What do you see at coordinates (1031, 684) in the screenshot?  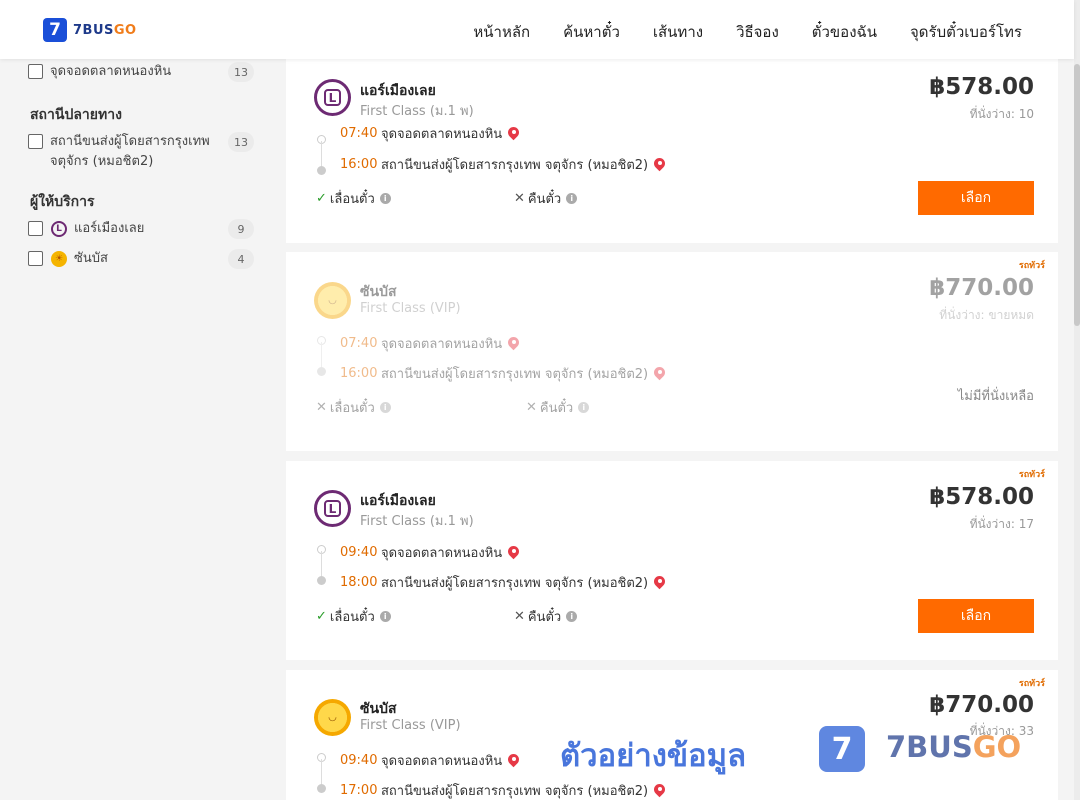 I see `bus-type-tag: รถทัวร์` at bounding box center [1031, 684].